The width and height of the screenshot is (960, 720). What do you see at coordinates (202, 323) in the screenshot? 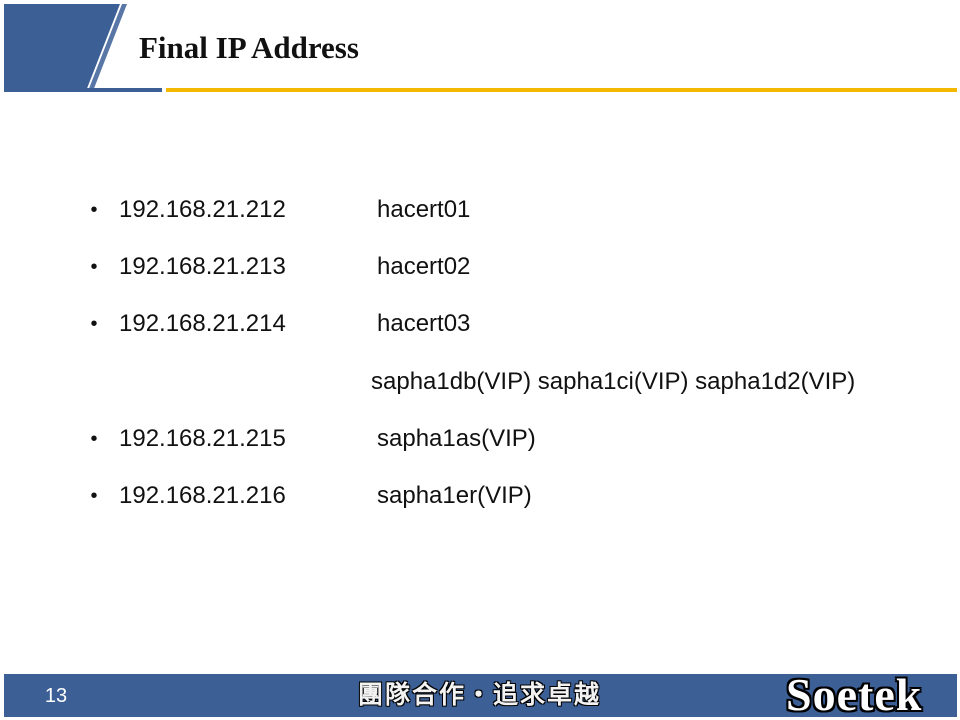
I see `ip-address: 192.168.21.214` at bounding box center [202, 323].